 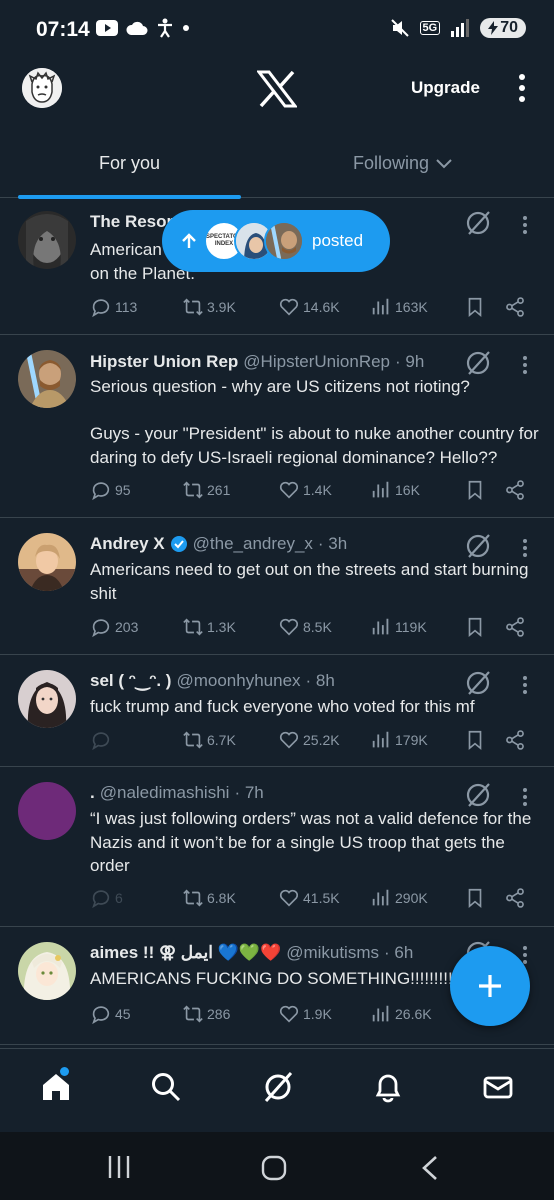 I want to click on x-logo-icon, so click(x=277, y=89).